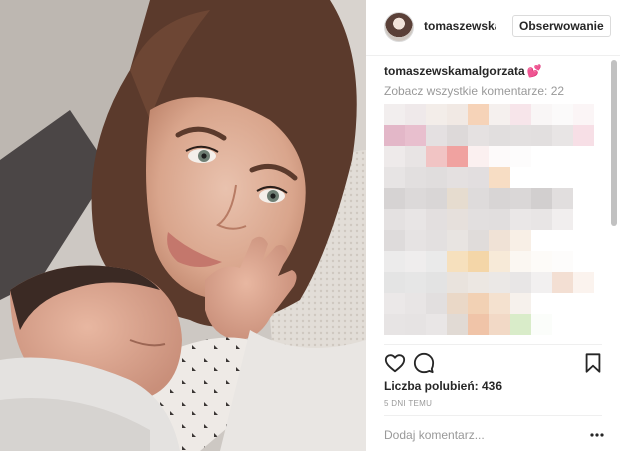  What do you see at coordinates (493, 364) in the screenshot?
I see `post-actions` at bounding box center [493, 364].